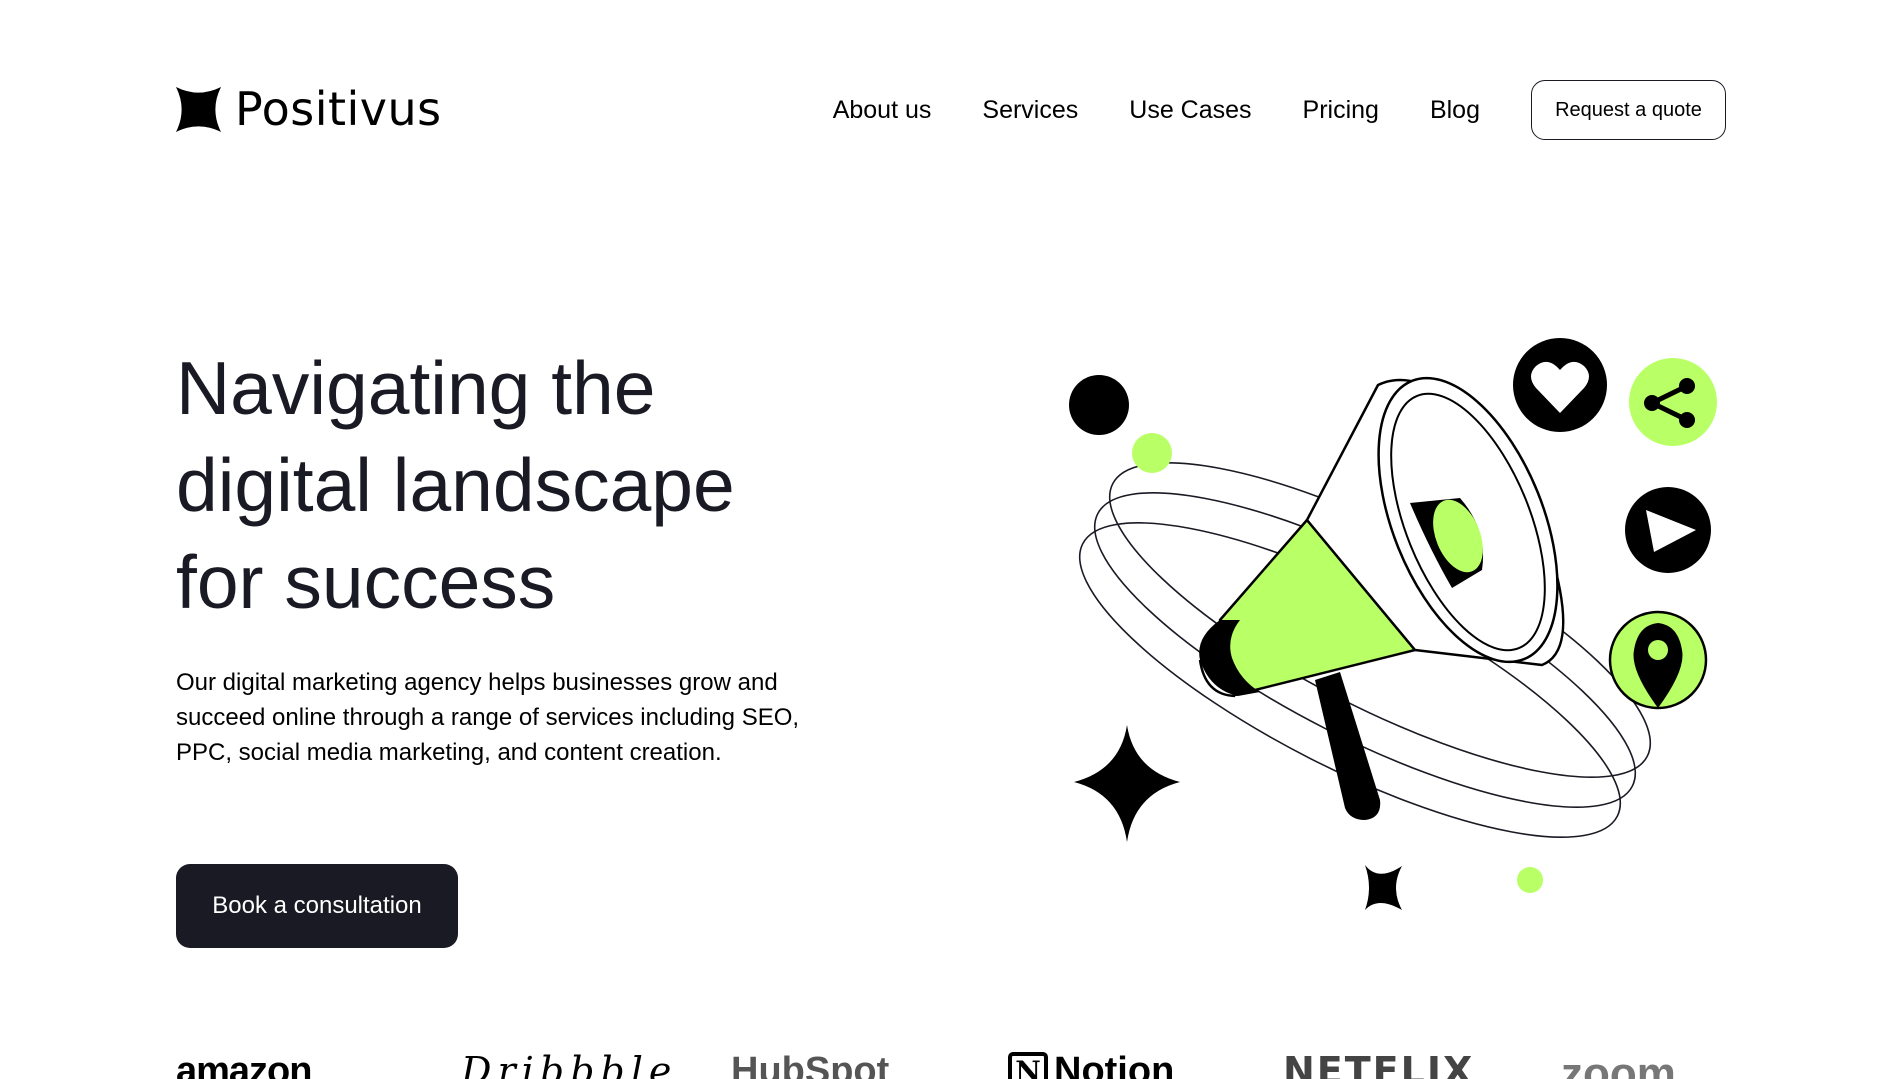  I want to click on play-icon, so click(1668, 530).